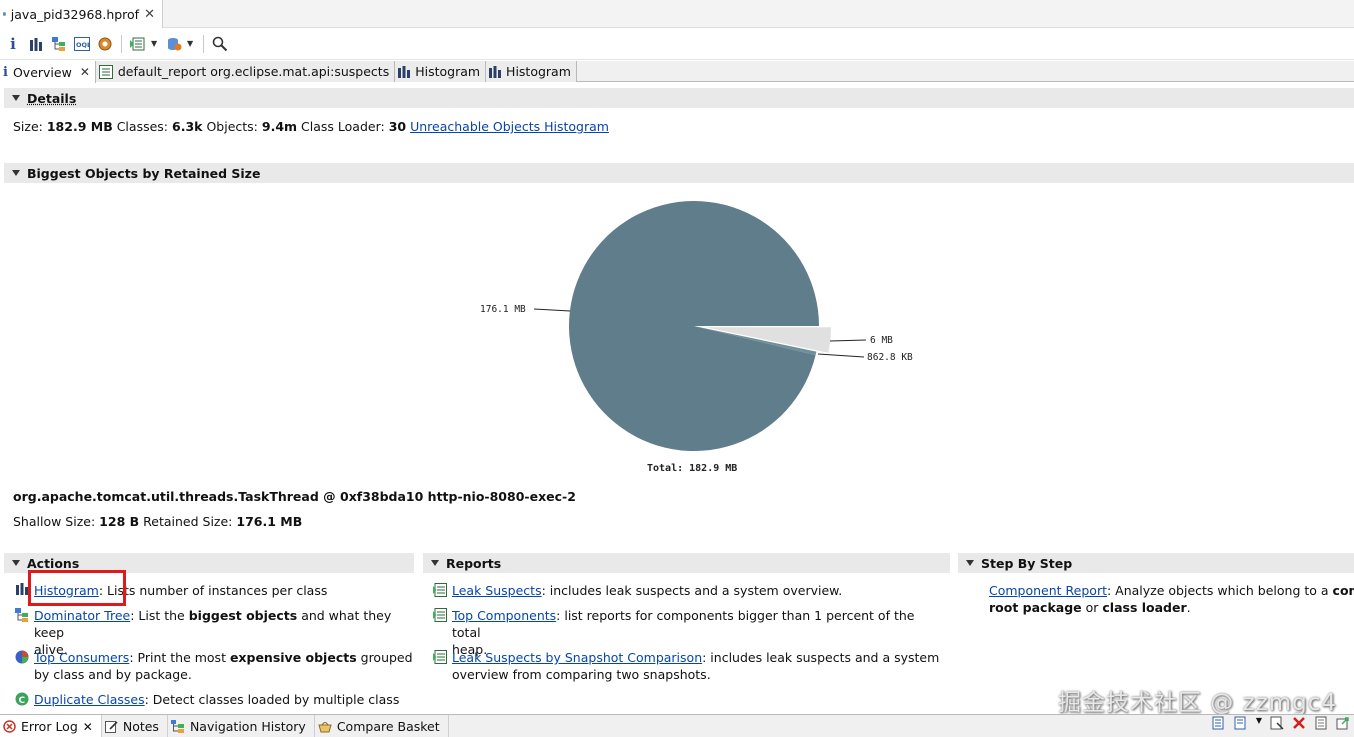 The image size is (1354, 737). What do you see at coordinates (677, 14) in the screenshot?
I see `editor-tab-bar: java_pid32968.hprof ✕` at bounding box center [677, 14].